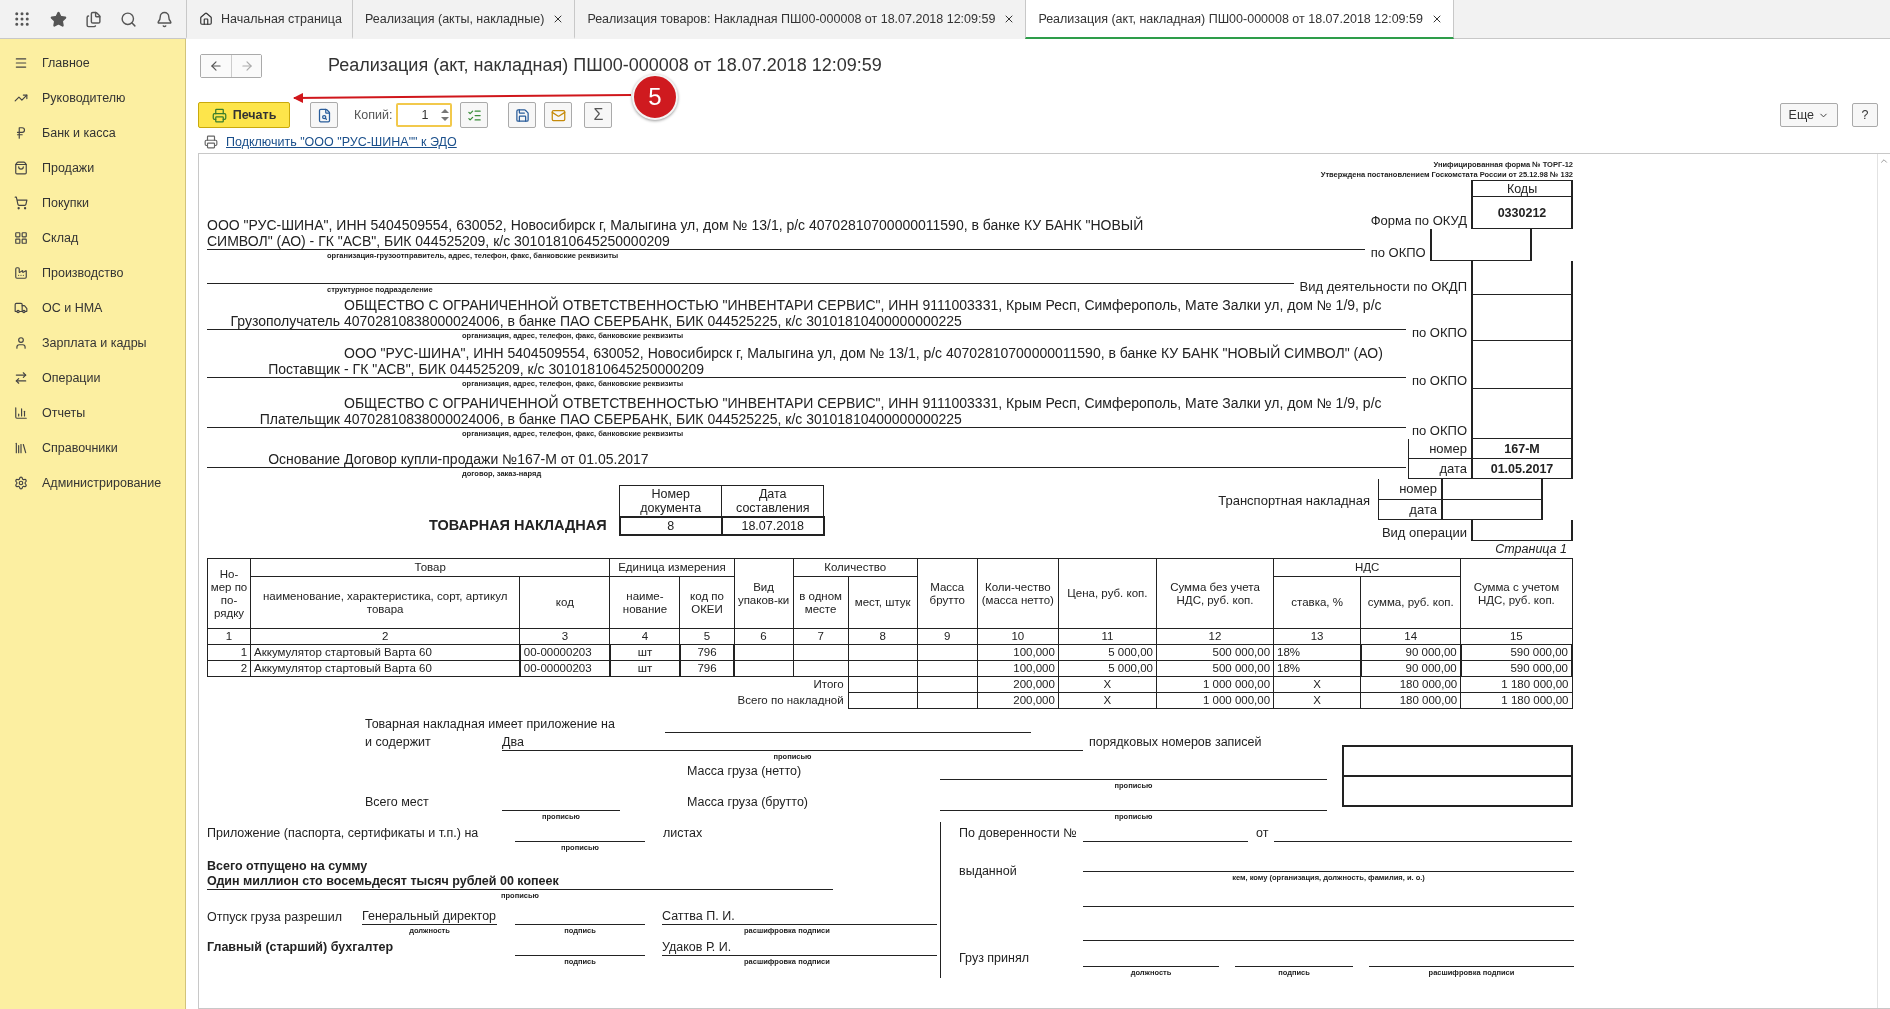 The height and width of the screenshot is (1009, 1890). What do you see at coordinates (92, 482) in the screenshot?
I see `sidebar-item: Администрирование` at bounding box center [92, 482].